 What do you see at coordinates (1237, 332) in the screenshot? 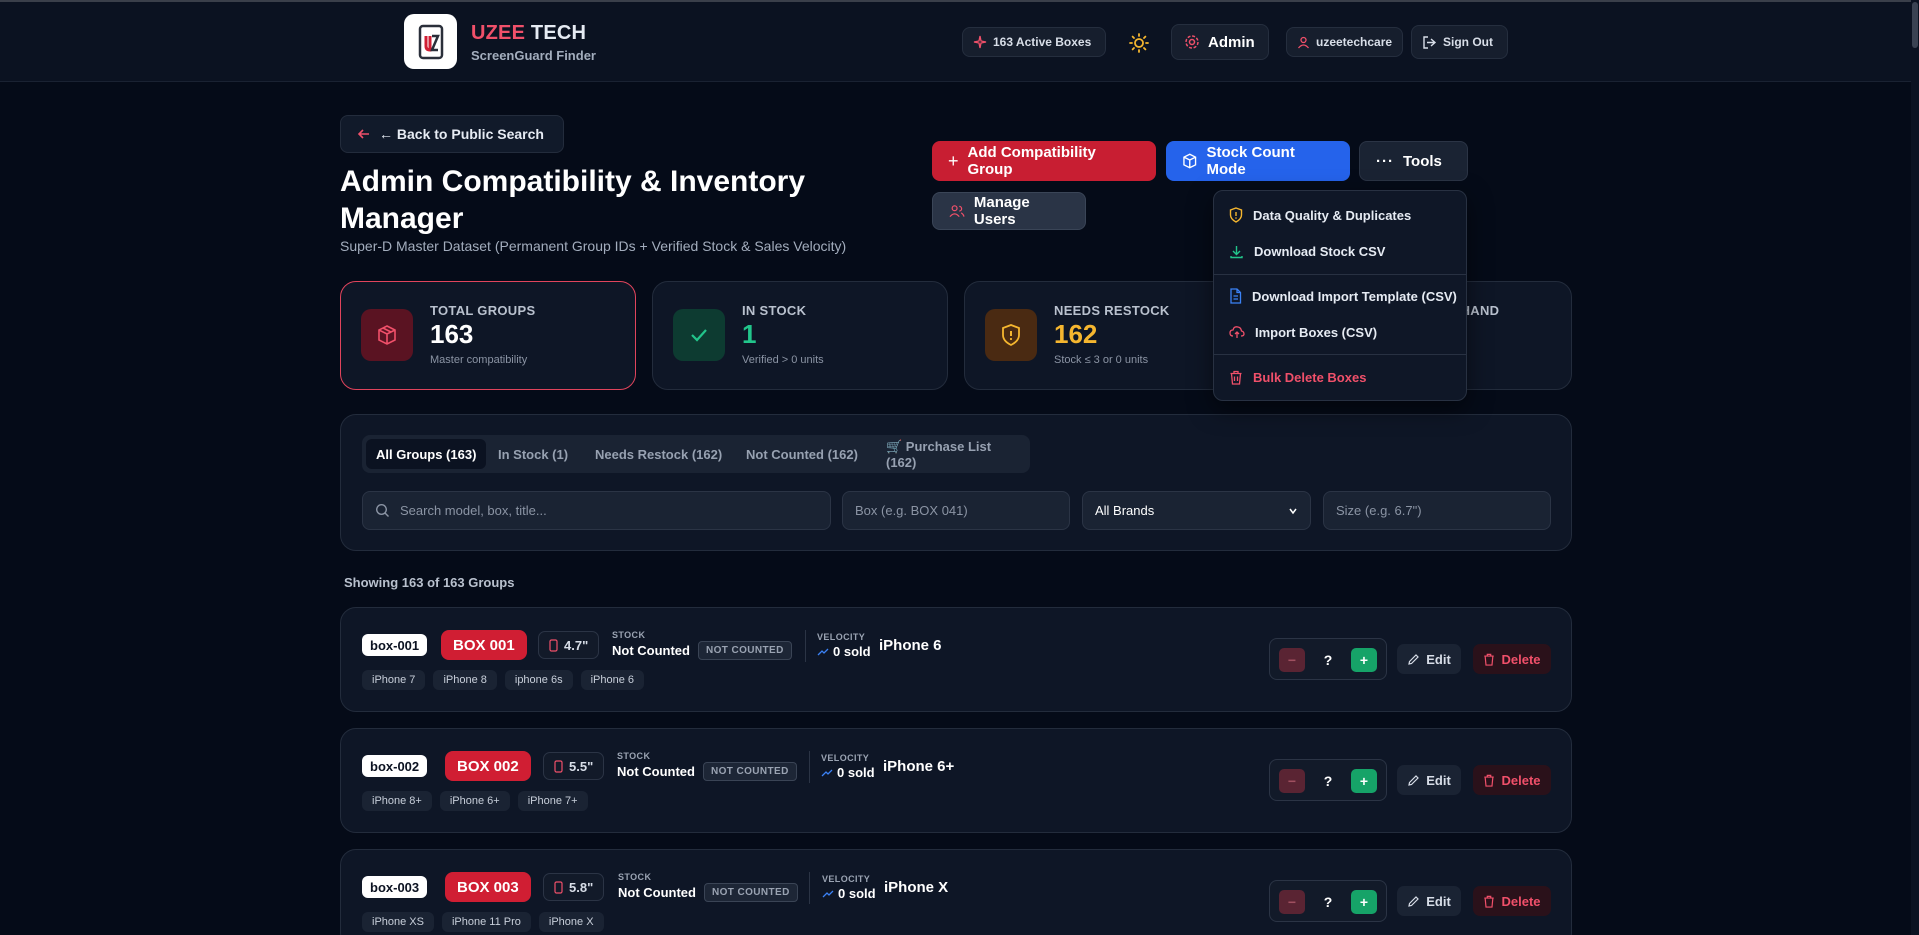
I see `upload-cloud-icon` at bounding box center [1237, 332].